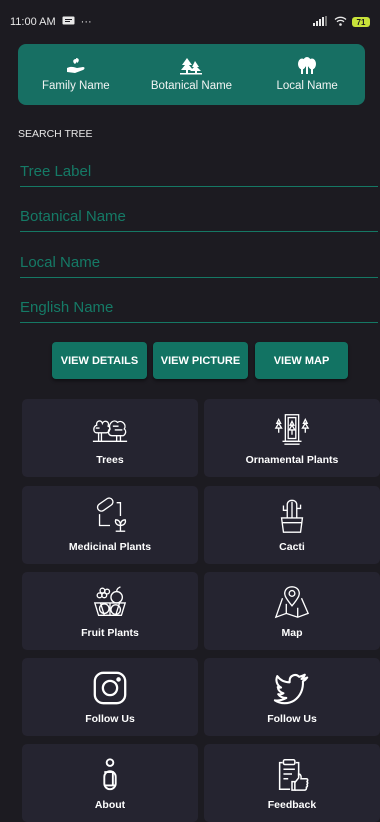 This screenshot has width=380, height=822. I want to click on battery-icon: 71, so click(361, 22).